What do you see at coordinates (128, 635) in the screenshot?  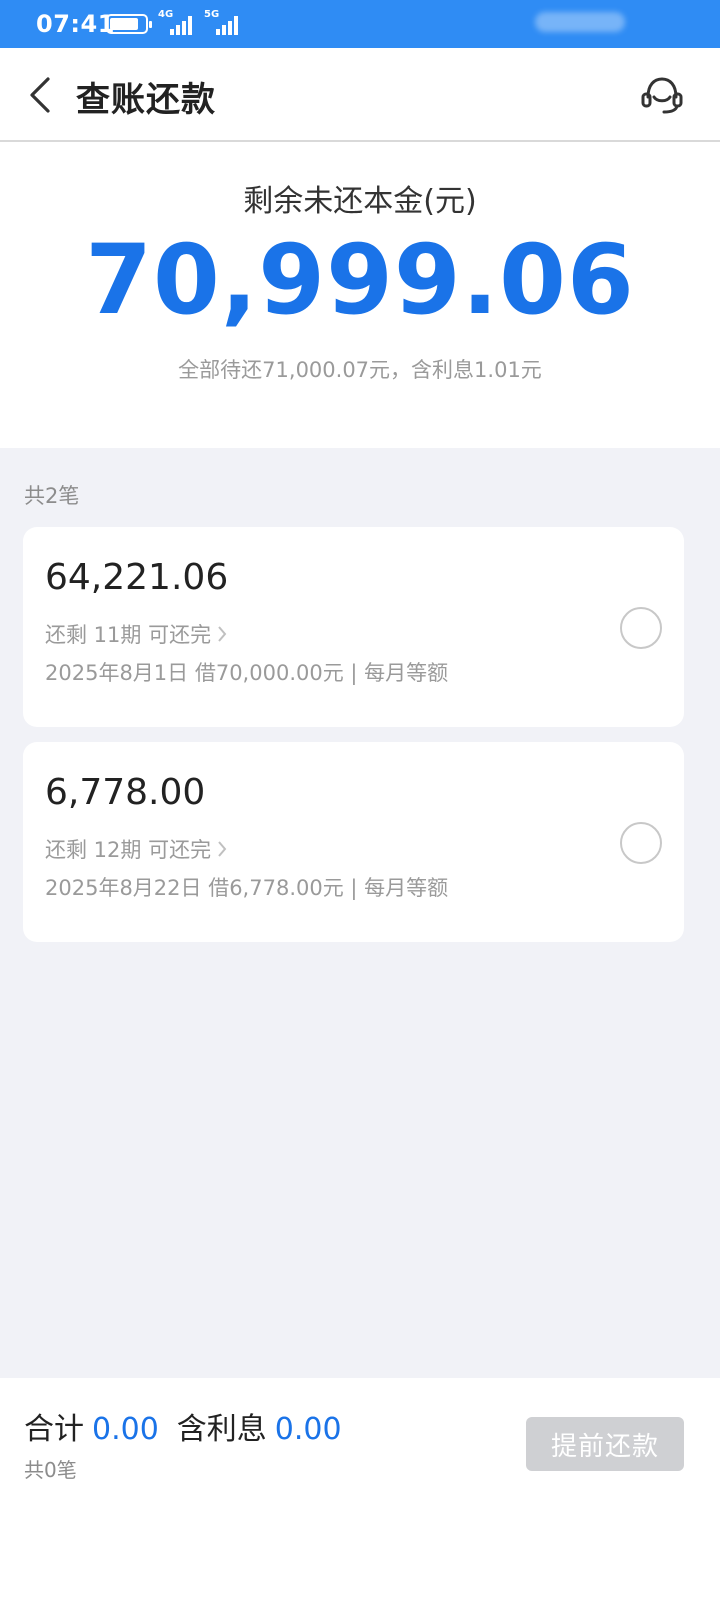 I see `loan-remaining-text: 还剩 11期 可还完` at bounding box center [128, 635].